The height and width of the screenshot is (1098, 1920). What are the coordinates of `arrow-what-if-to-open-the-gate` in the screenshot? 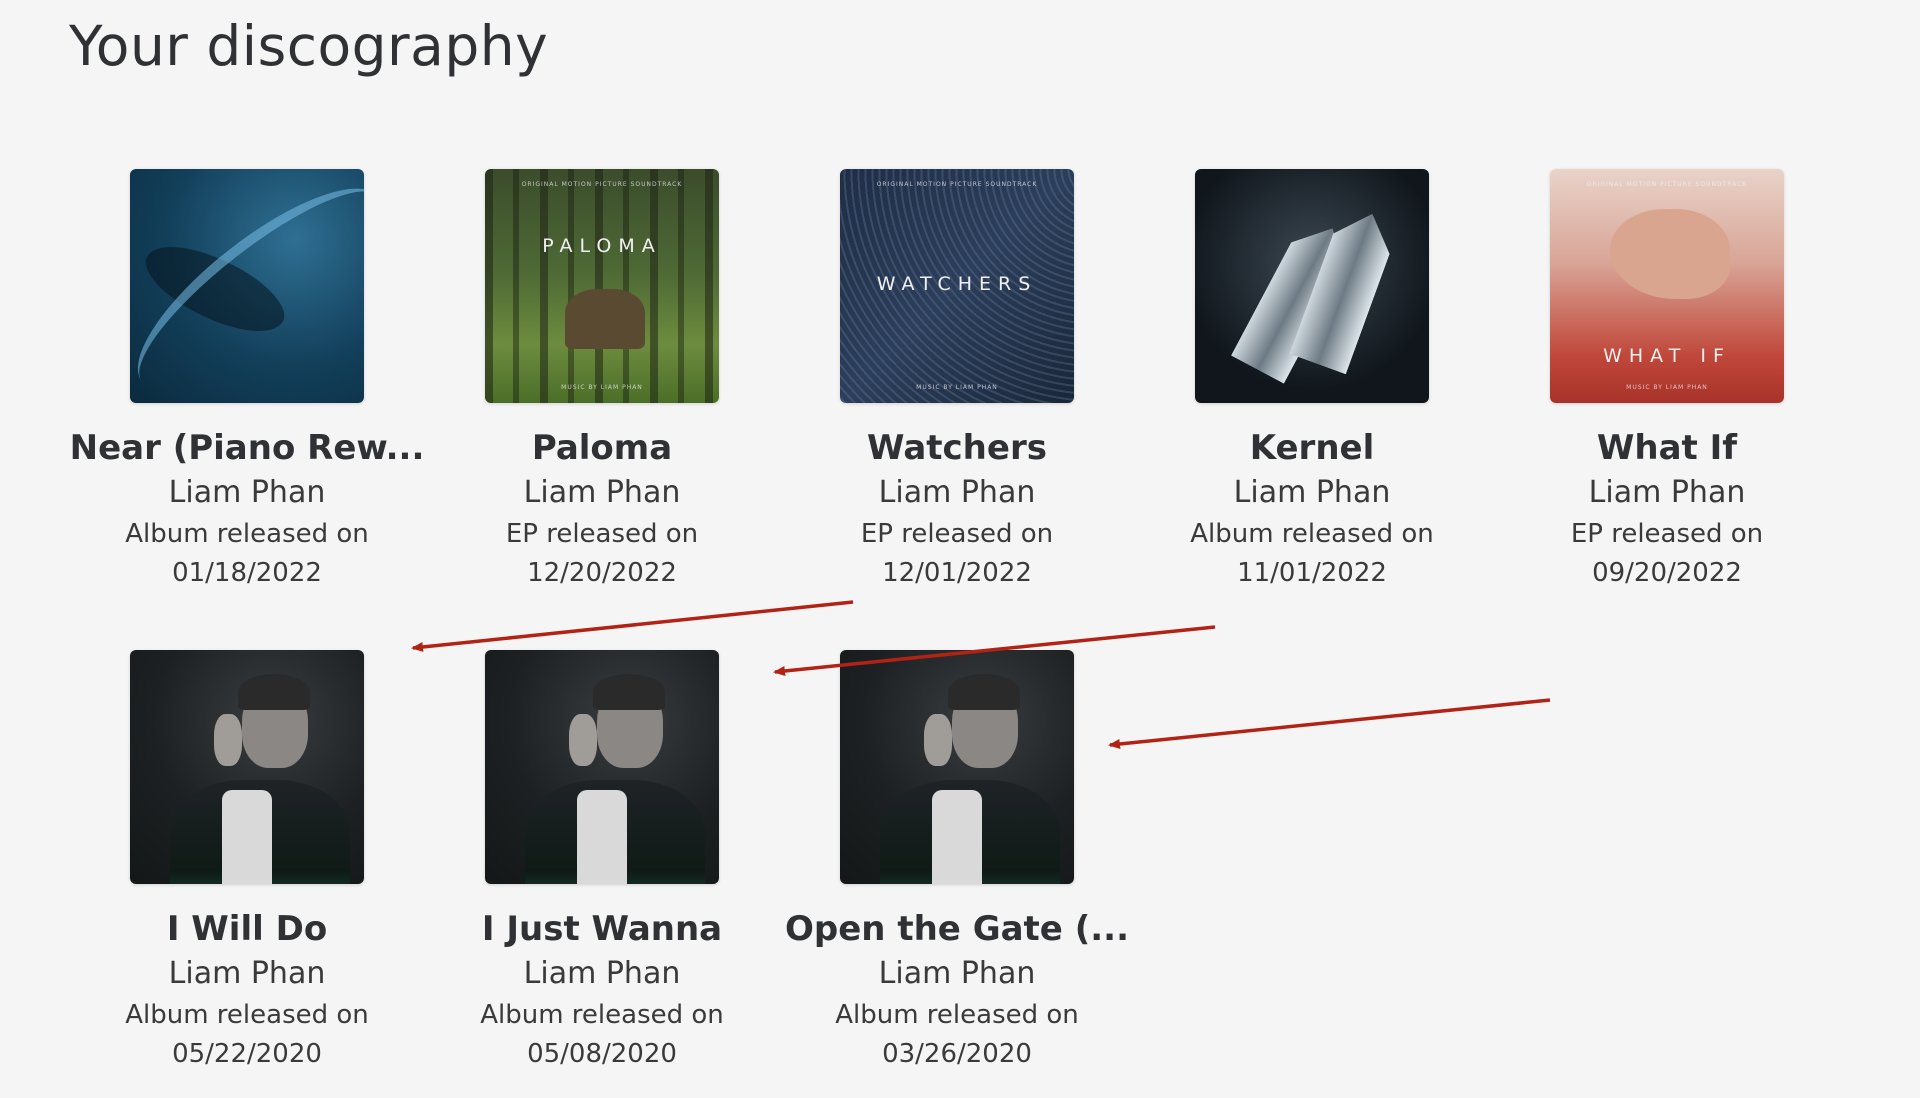 It's located at (1329, 723).